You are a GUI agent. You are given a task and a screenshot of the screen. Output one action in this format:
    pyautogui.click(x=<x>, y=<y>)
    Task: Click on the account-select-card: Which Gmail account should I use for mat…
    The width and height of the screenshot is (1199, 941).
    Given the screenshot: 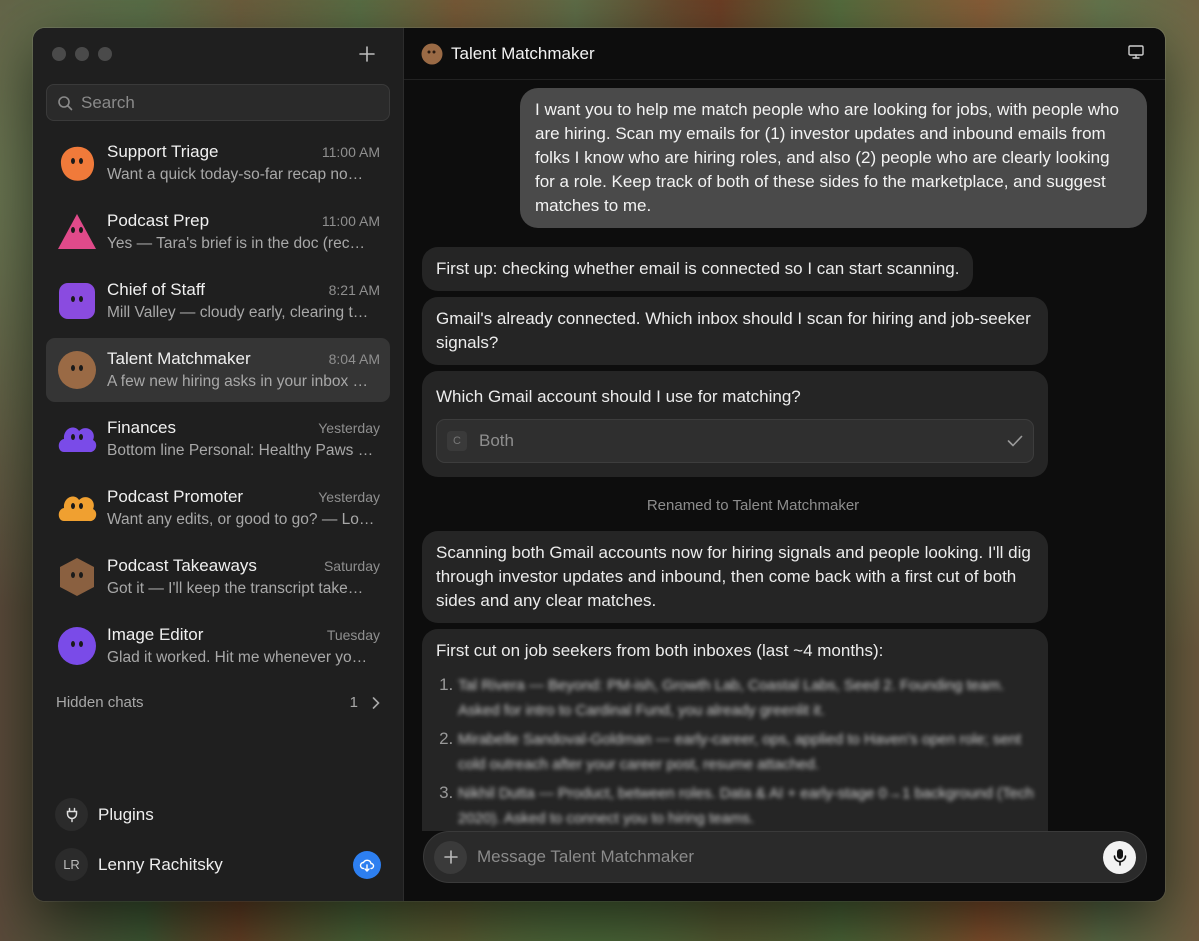 What is the action you would take?
    pyautogui.click(x=735, y=424)
    